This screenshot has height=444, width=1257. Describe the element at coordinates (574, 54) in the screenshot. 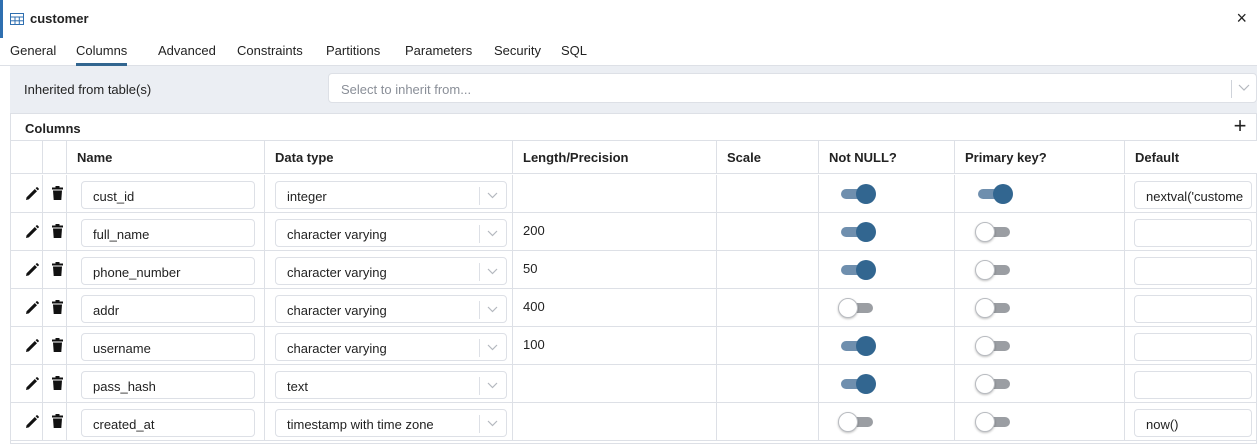

I see `tab-sql: SQL` at that location.